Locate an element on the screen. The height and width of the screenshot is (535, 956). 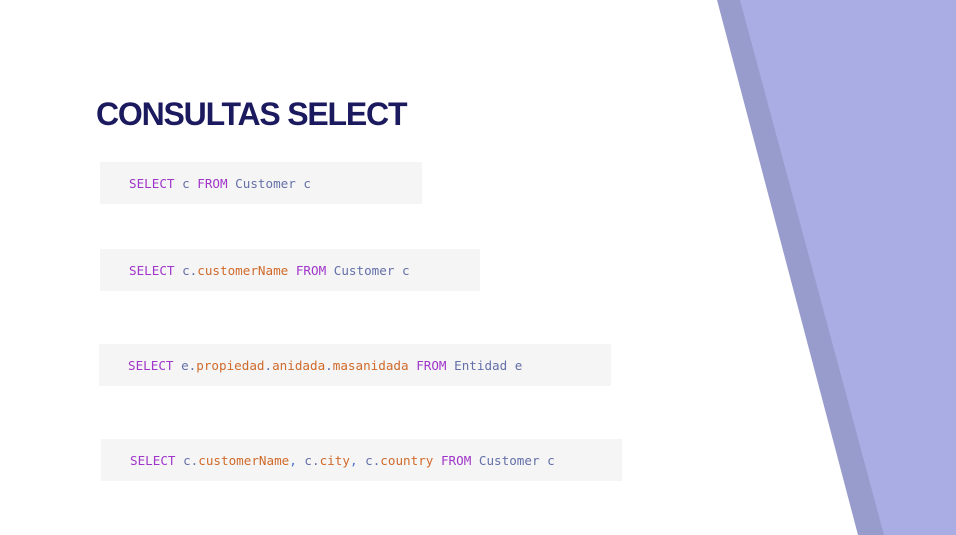
code-token-id: e. is located at coordinates (185, 365).